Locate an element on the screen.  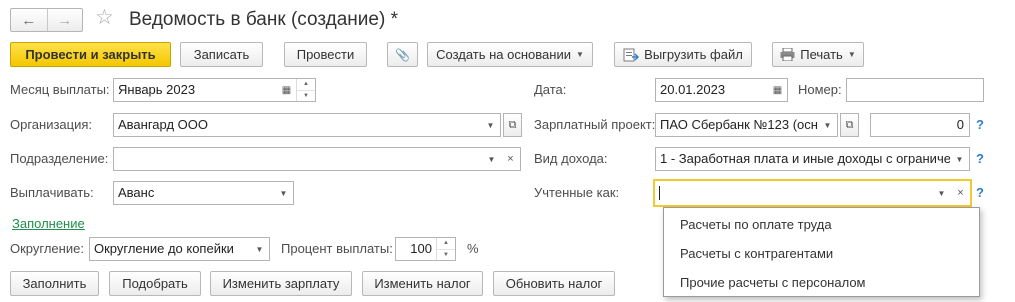
accounted-as-field: ▼ × is located at coordinates (812, 193).